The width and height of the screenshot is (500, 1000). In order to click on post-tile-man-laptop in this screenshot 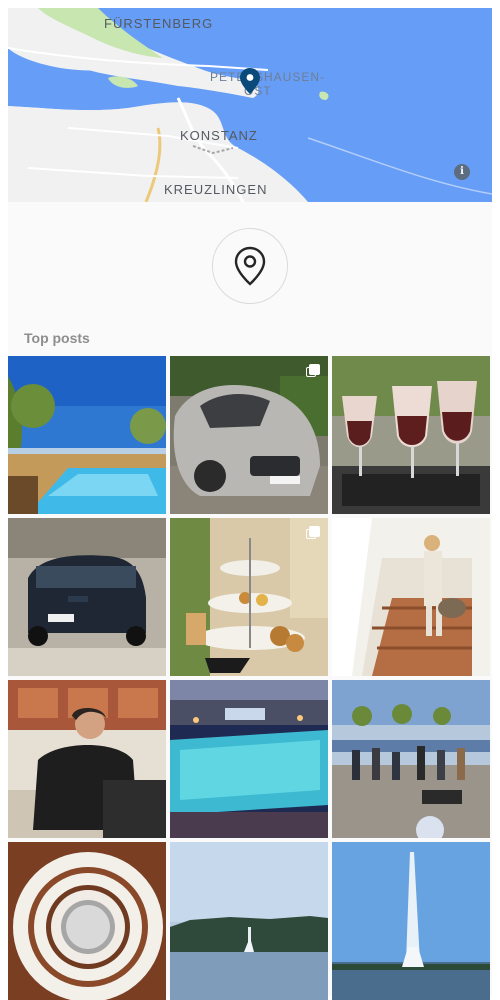, I will do `click(87, 759)`.